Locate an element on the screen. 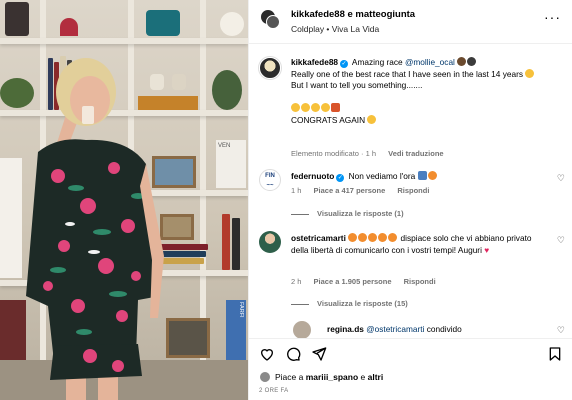  comment-text: federnuoto ✓ Non vediamo l'ora is located at coordinates (417, 177).